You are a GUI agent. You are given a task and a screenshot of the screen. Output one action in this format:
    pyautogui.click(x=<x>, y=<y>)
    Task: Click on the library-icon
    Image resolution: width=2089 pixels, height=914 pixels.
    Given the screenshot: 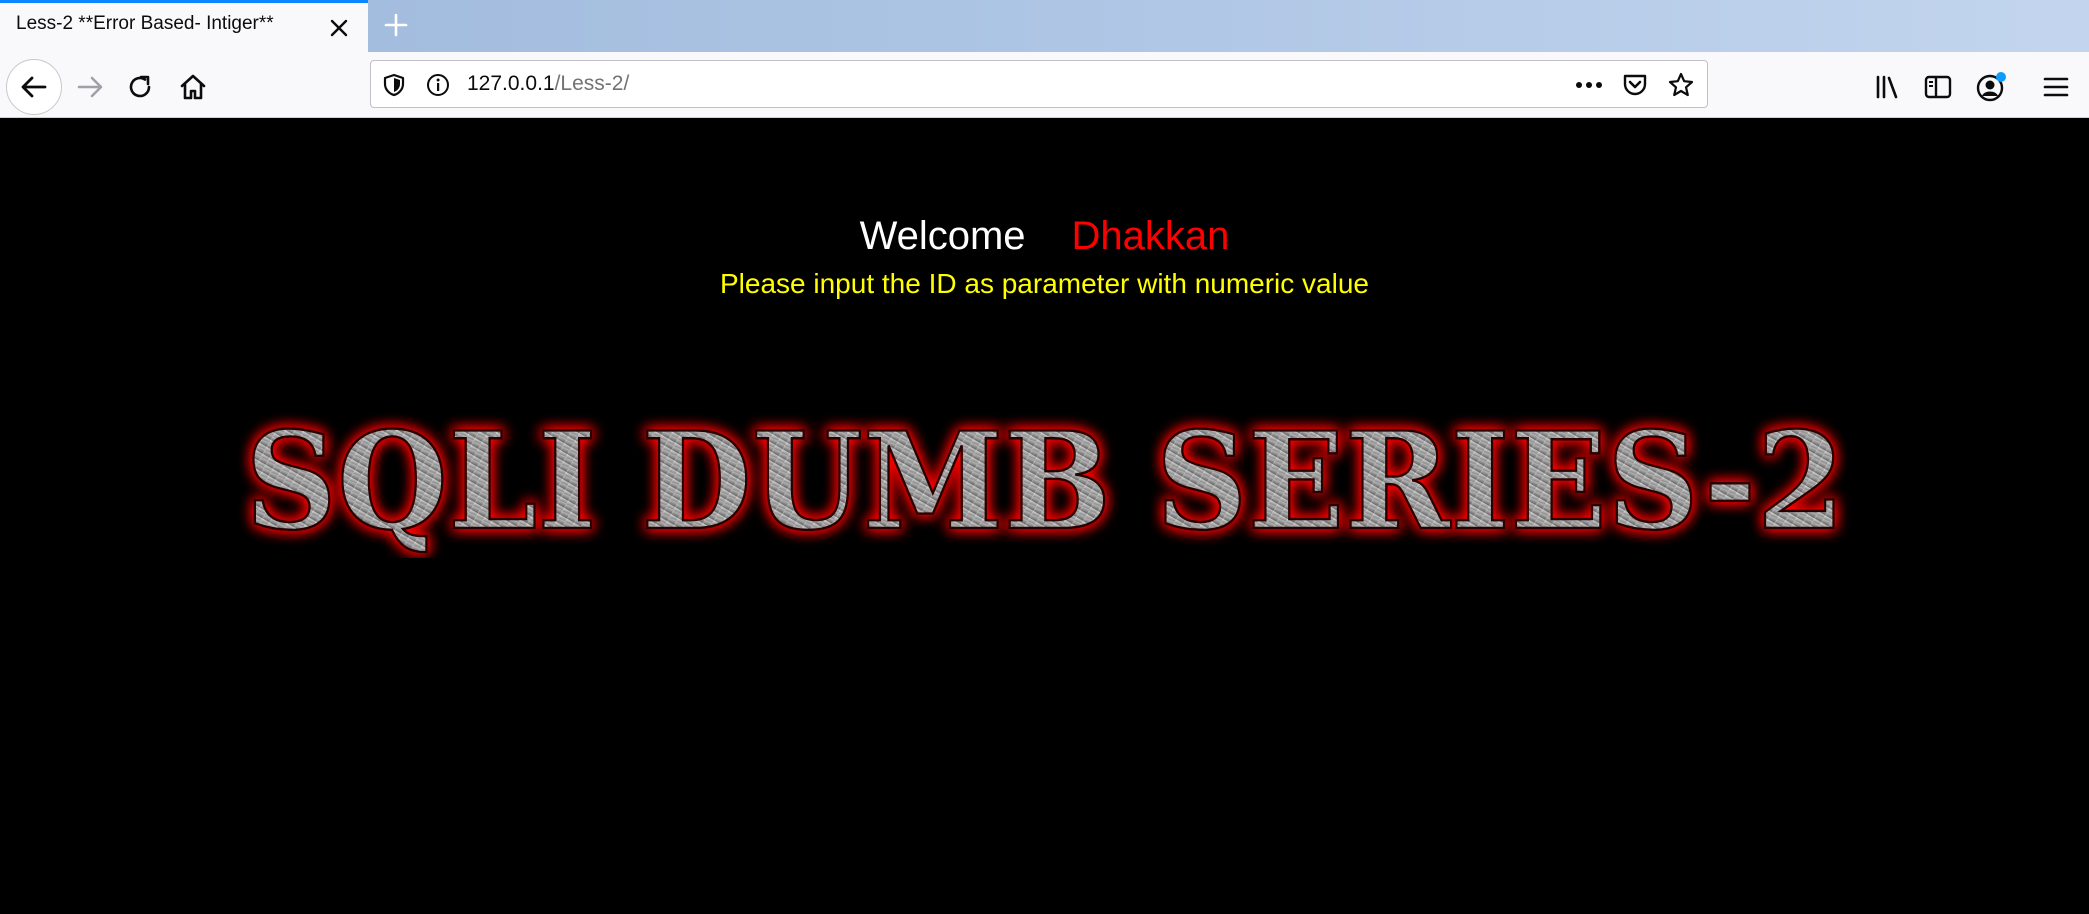 What is the action you would take?
    pyautogui.click(x=1888, y=87)
    